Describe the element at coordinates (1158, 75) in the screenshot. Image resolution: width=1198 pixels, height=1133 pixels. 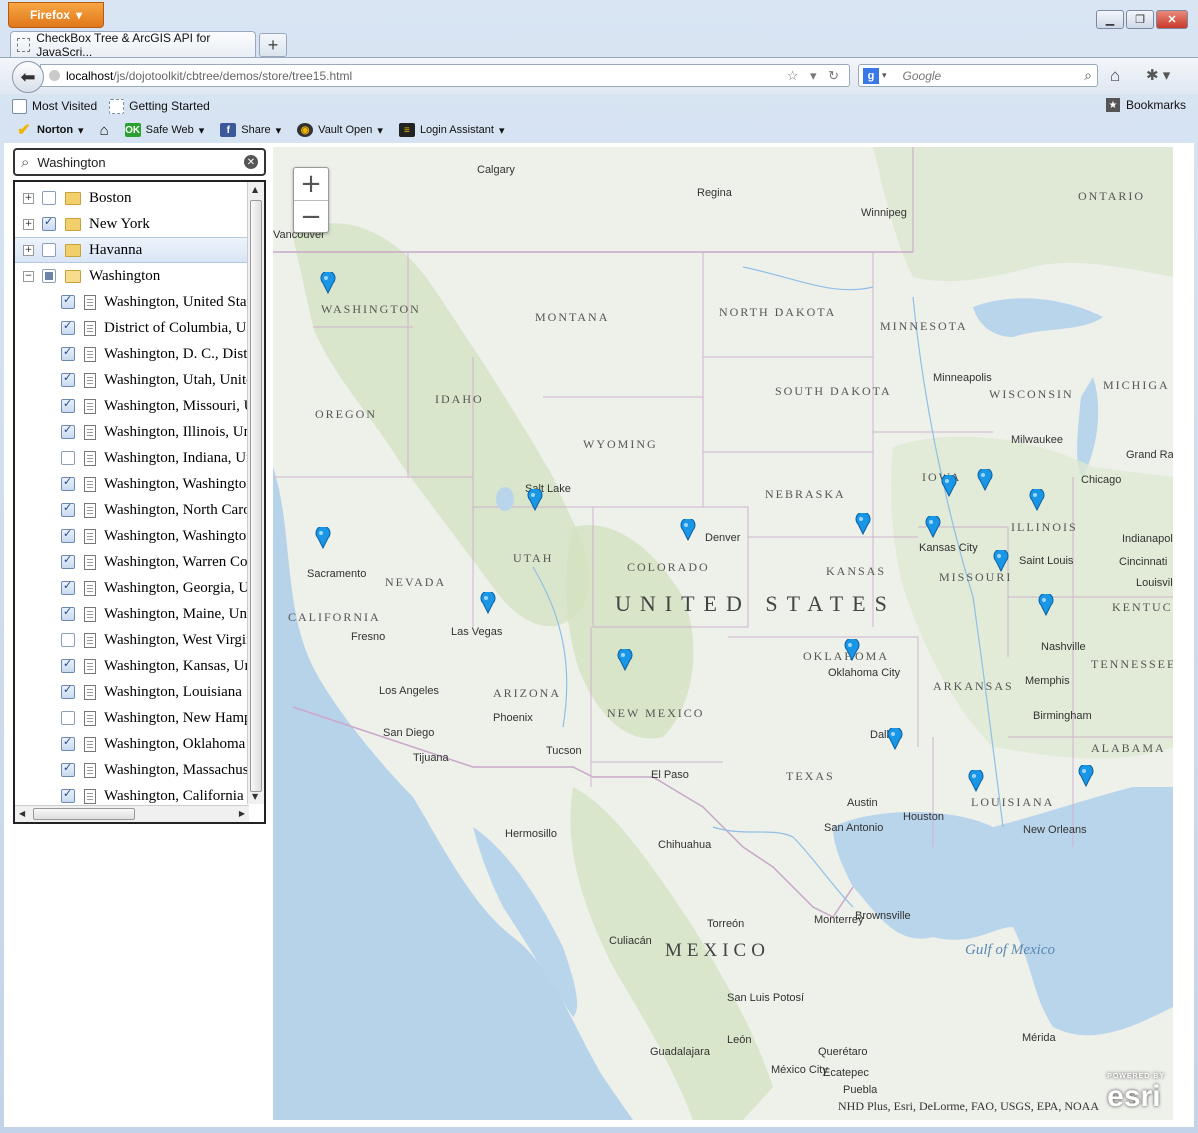
I see `addon-puzzle-icon: ✱ ▾` at that location.